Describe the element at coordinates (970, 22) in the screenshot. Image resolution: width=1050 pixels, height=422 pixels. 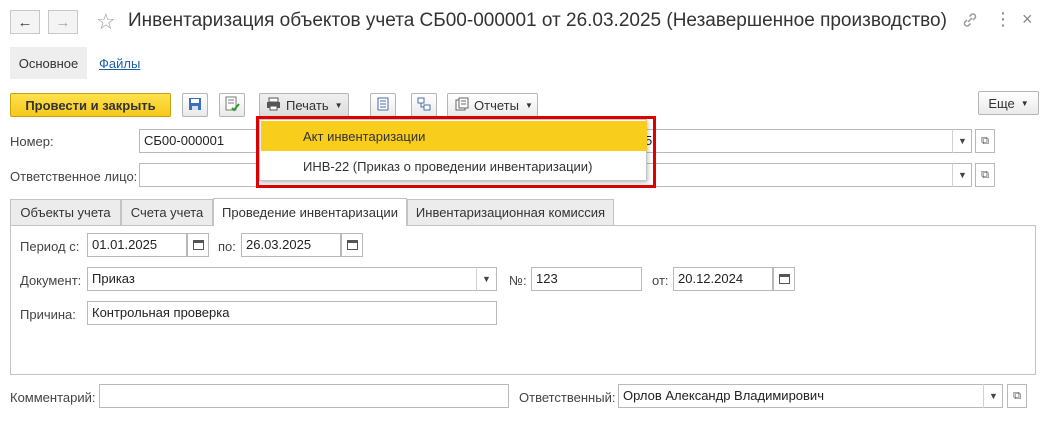
I see `link-icon` at that location.